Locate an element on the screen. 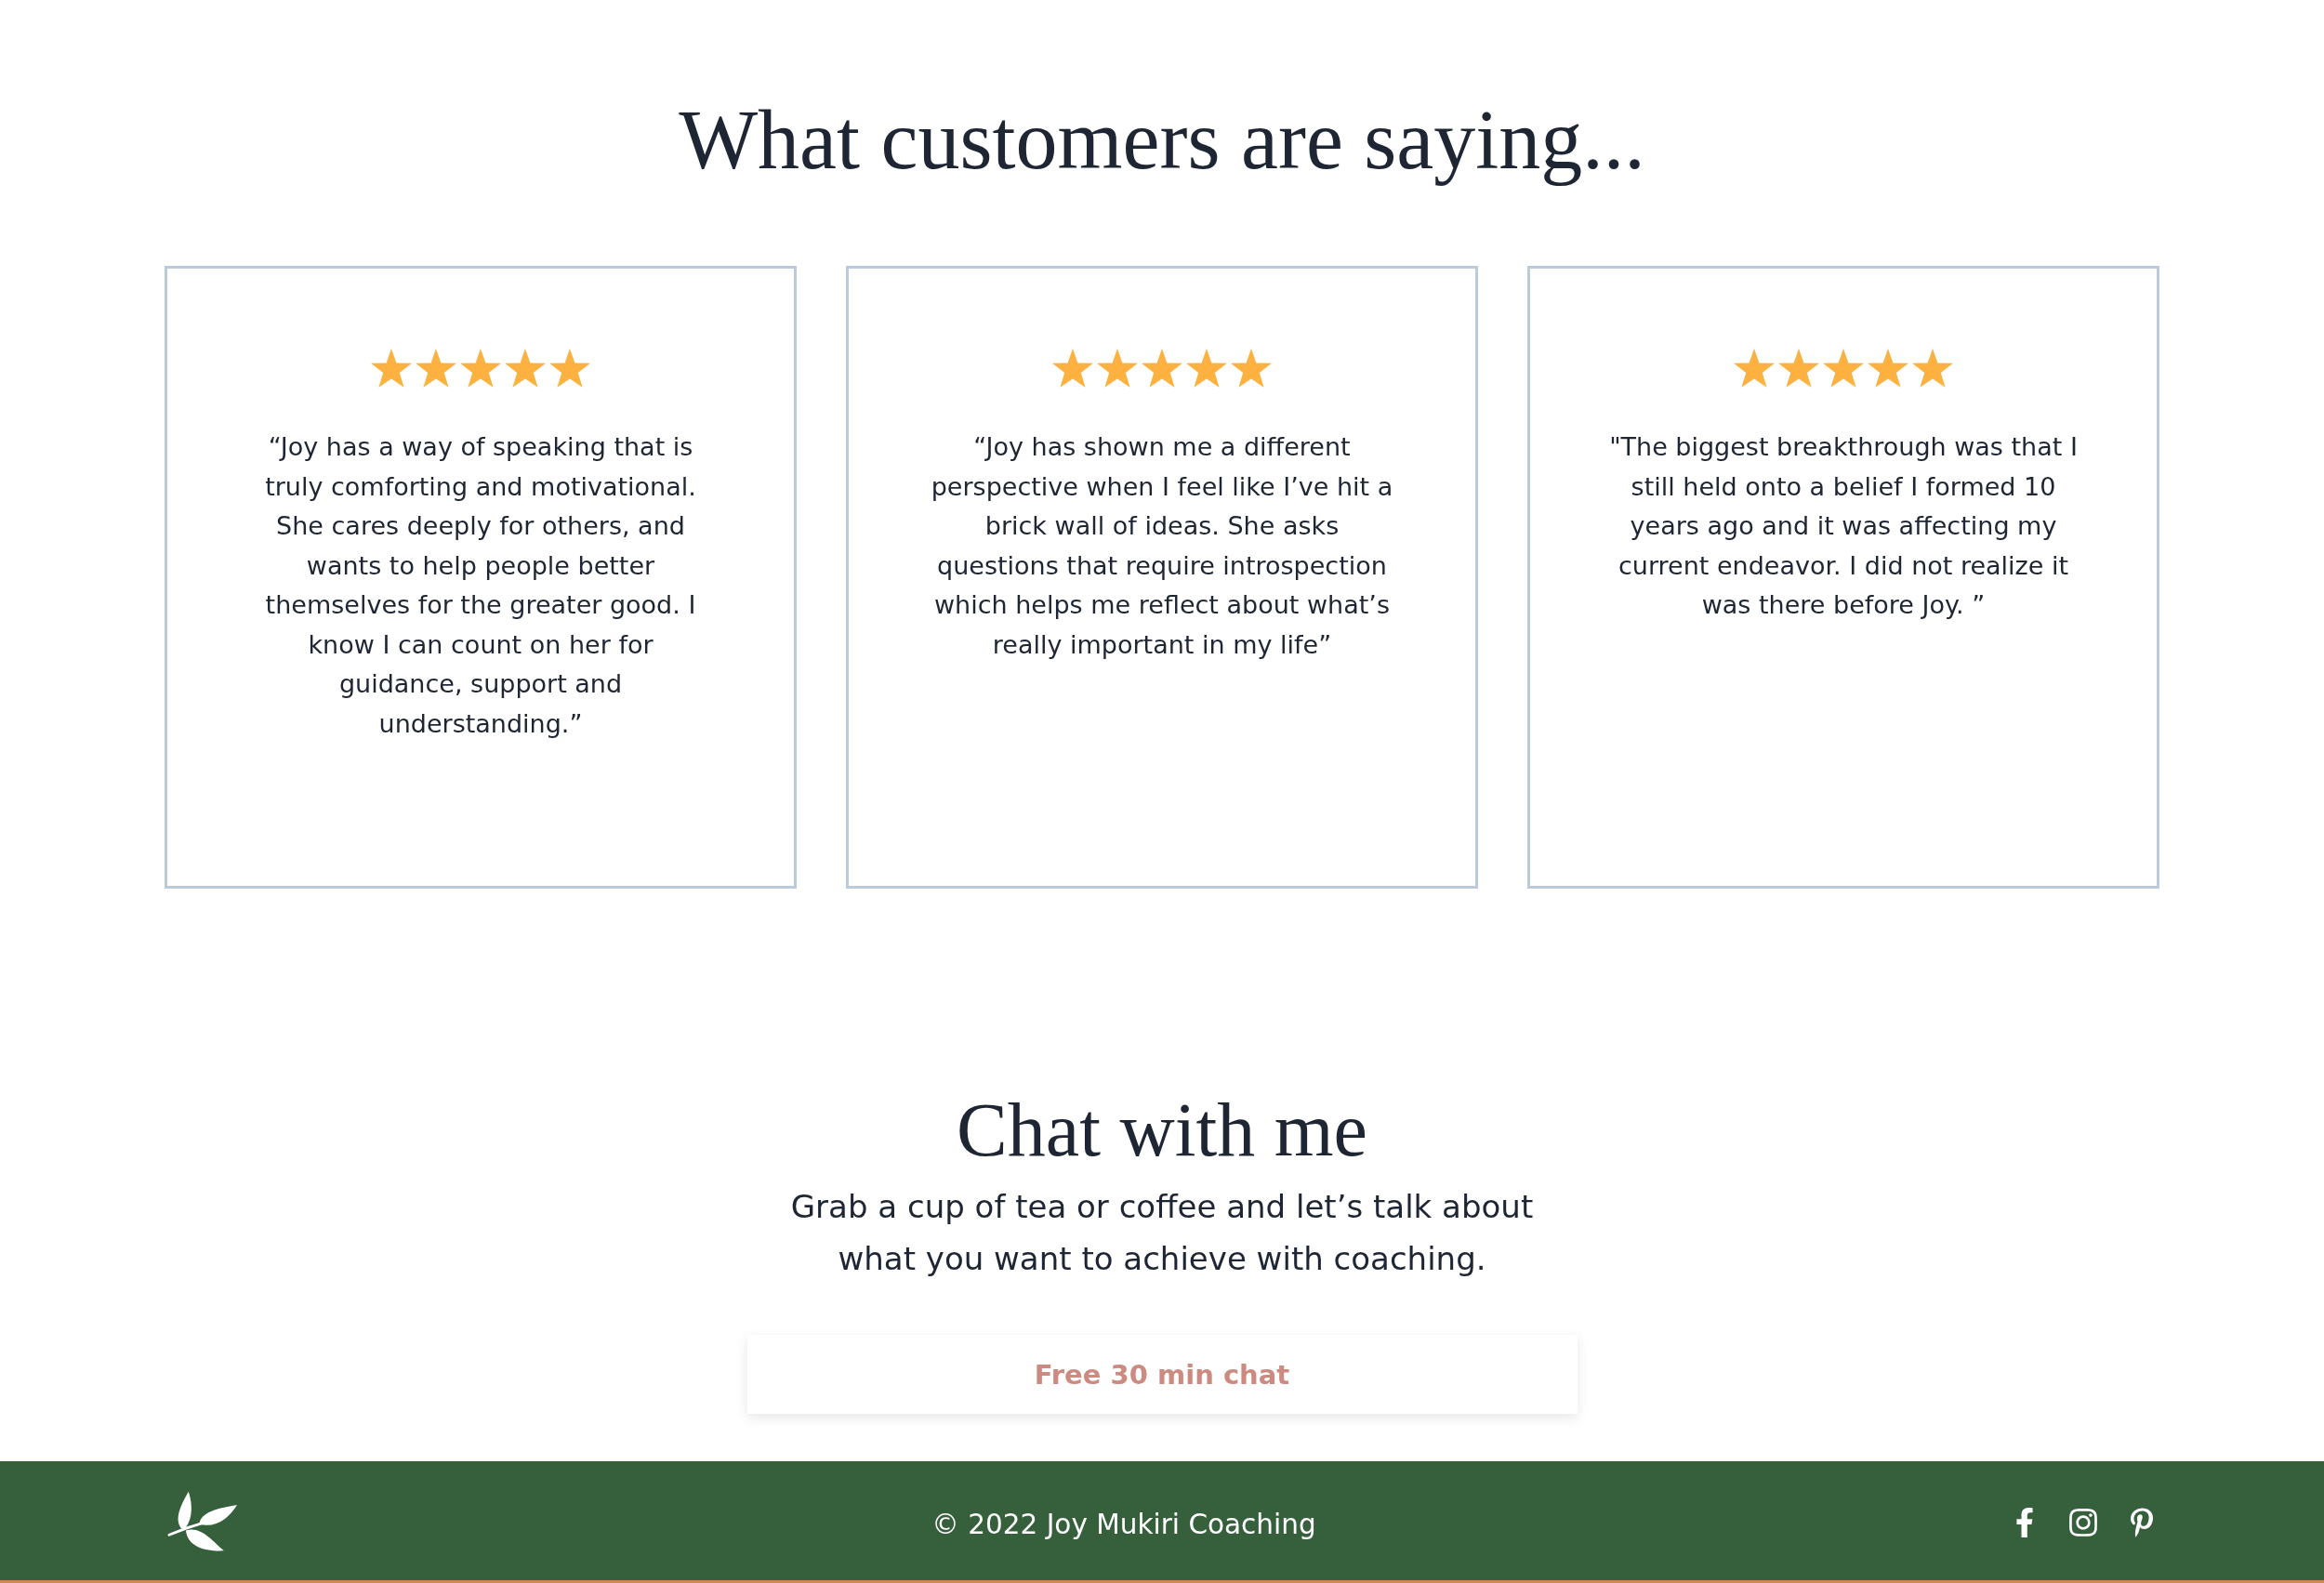 The width and height of the screenshot is (2324, 1583). free-chat-button: Free 30 min chat is located at coordinates (1162, 1374).